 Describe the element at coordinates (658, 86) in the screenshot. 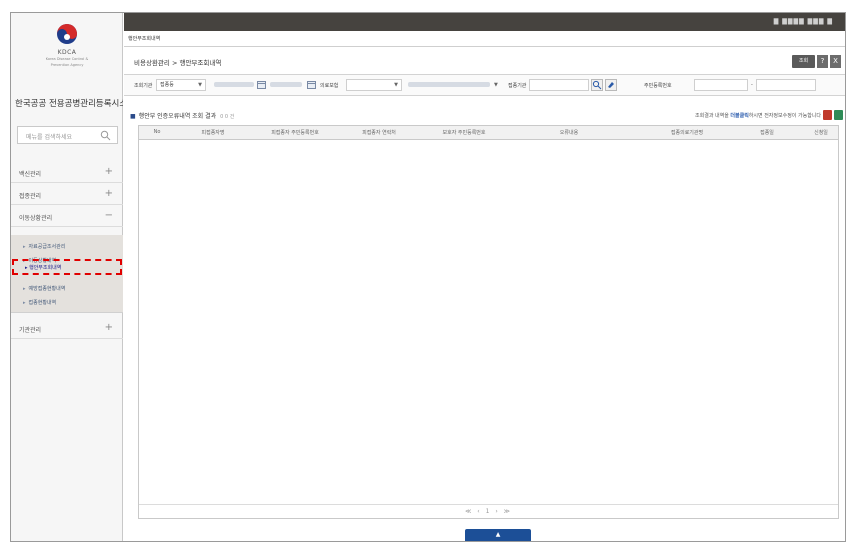

I see `resident-number-label: 주민등록번호` at that location.